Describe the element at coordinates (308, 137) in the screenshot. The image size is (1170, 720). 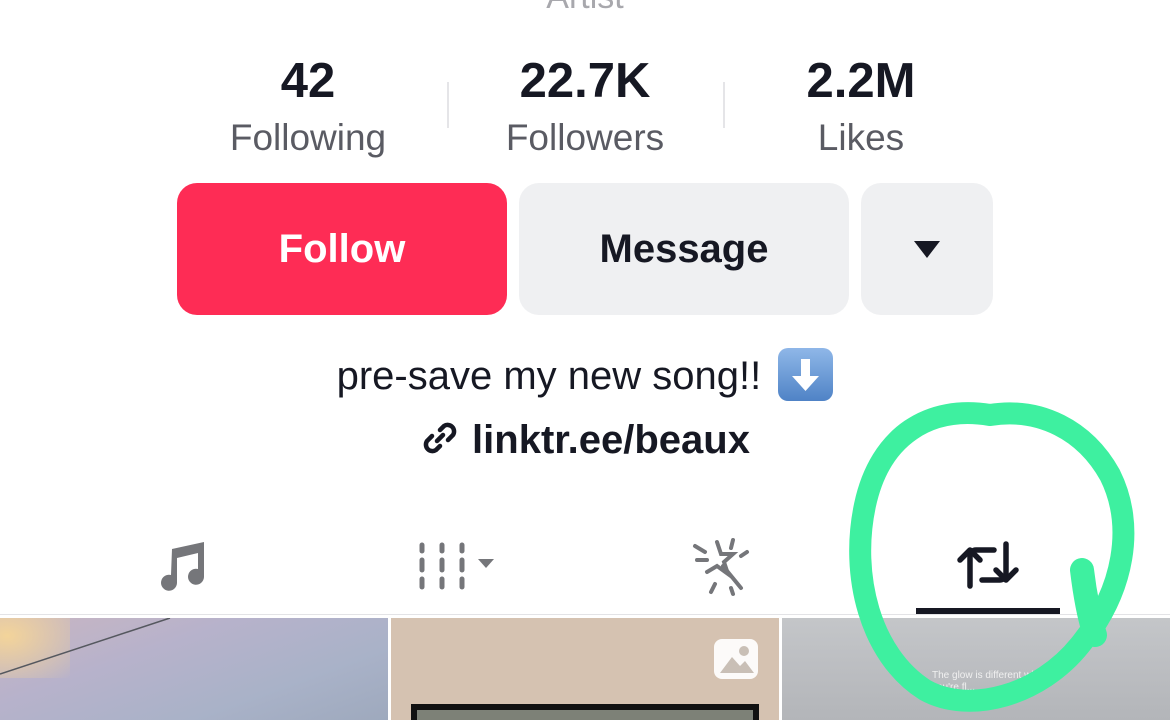
I see `stat-following-label: Following` at that location.